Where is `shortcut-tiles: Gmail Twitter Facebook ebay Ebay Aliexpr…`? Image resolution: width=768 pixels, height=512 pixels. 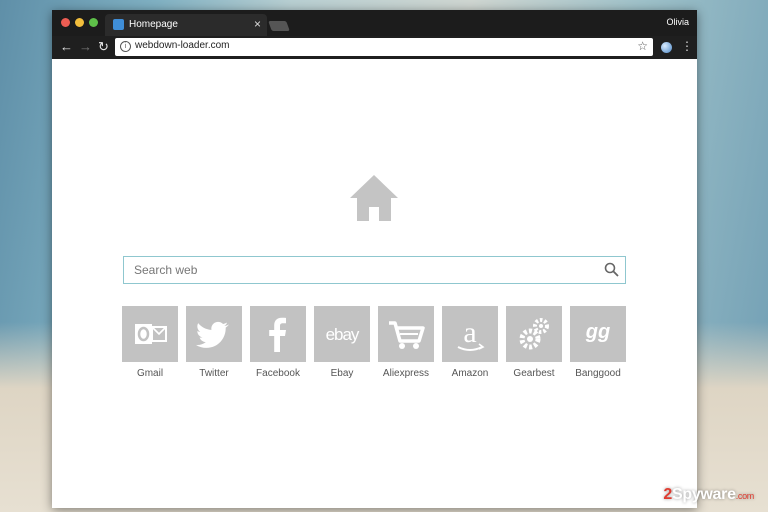 shortcut-tiles: Gmail Twitter Facebook ebay Ebay Aliexpr… is located at coordinates (377, 346).